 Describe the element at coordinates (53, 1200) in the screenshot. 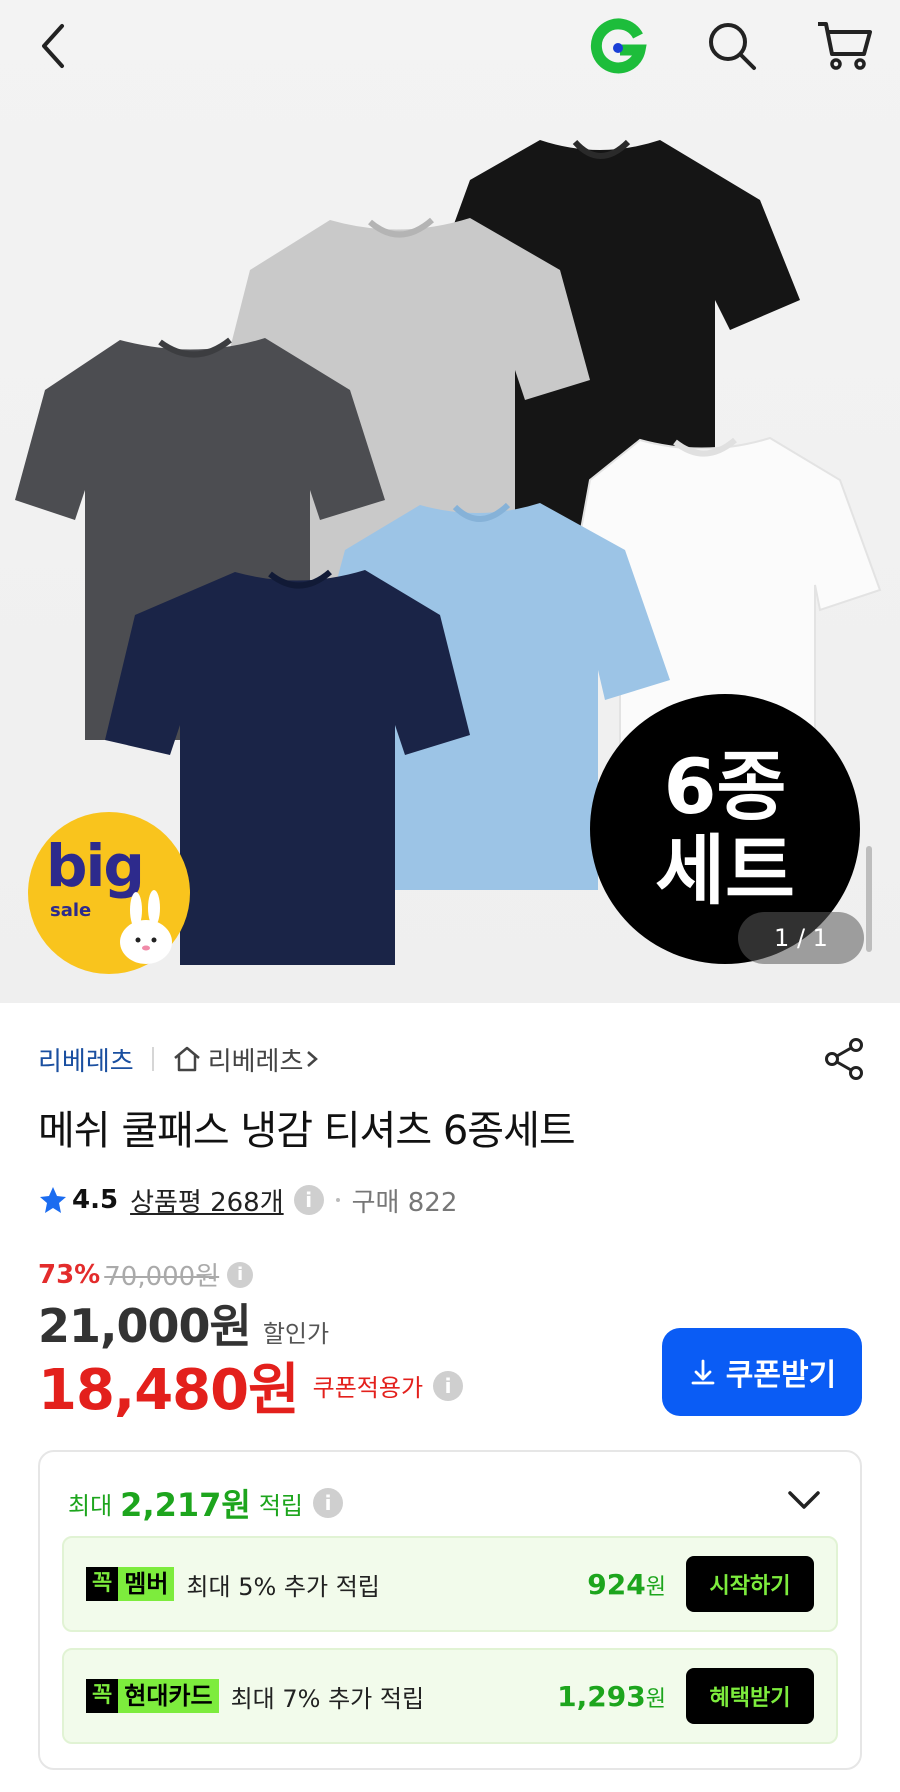

I see `star-icon` at that location.